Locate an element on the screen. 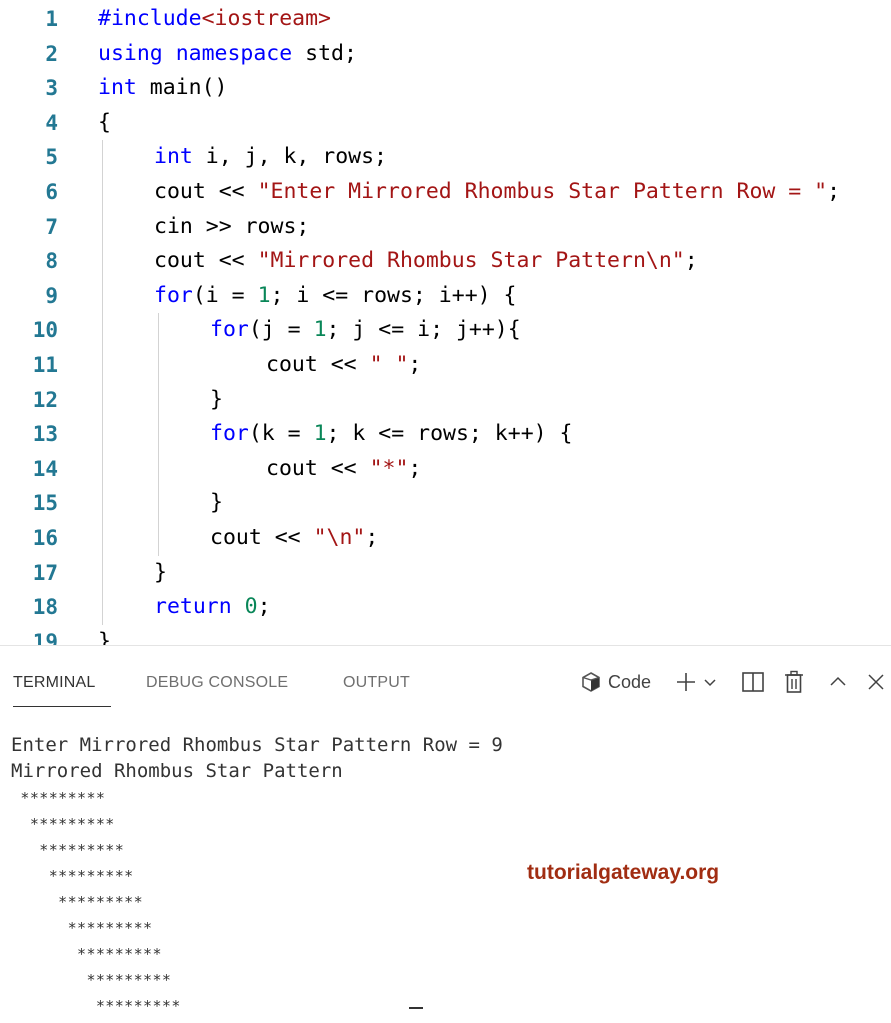 This screenshot has height=1023, width=891. split-terminal-icon is located at coordinates (753, 682).